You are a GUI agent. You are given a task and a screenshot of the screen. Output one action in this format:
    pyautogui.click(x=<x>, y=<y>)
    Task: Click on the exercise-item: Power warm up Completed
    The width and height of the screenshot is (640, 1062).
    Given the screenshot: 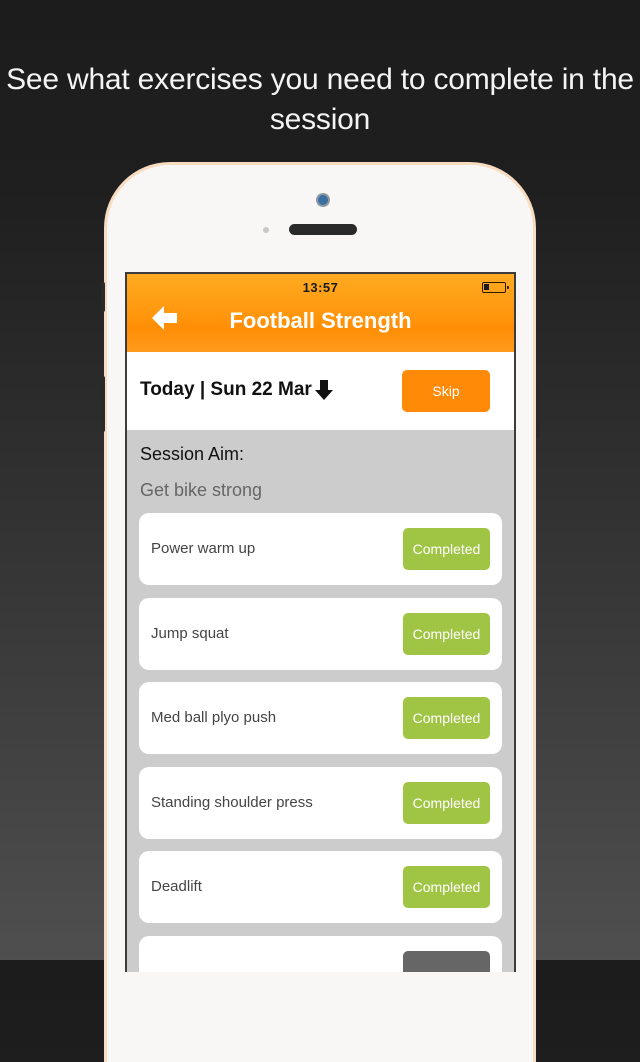 What is the action you would take?
    pyautogui.click(x=320, y=549)
    